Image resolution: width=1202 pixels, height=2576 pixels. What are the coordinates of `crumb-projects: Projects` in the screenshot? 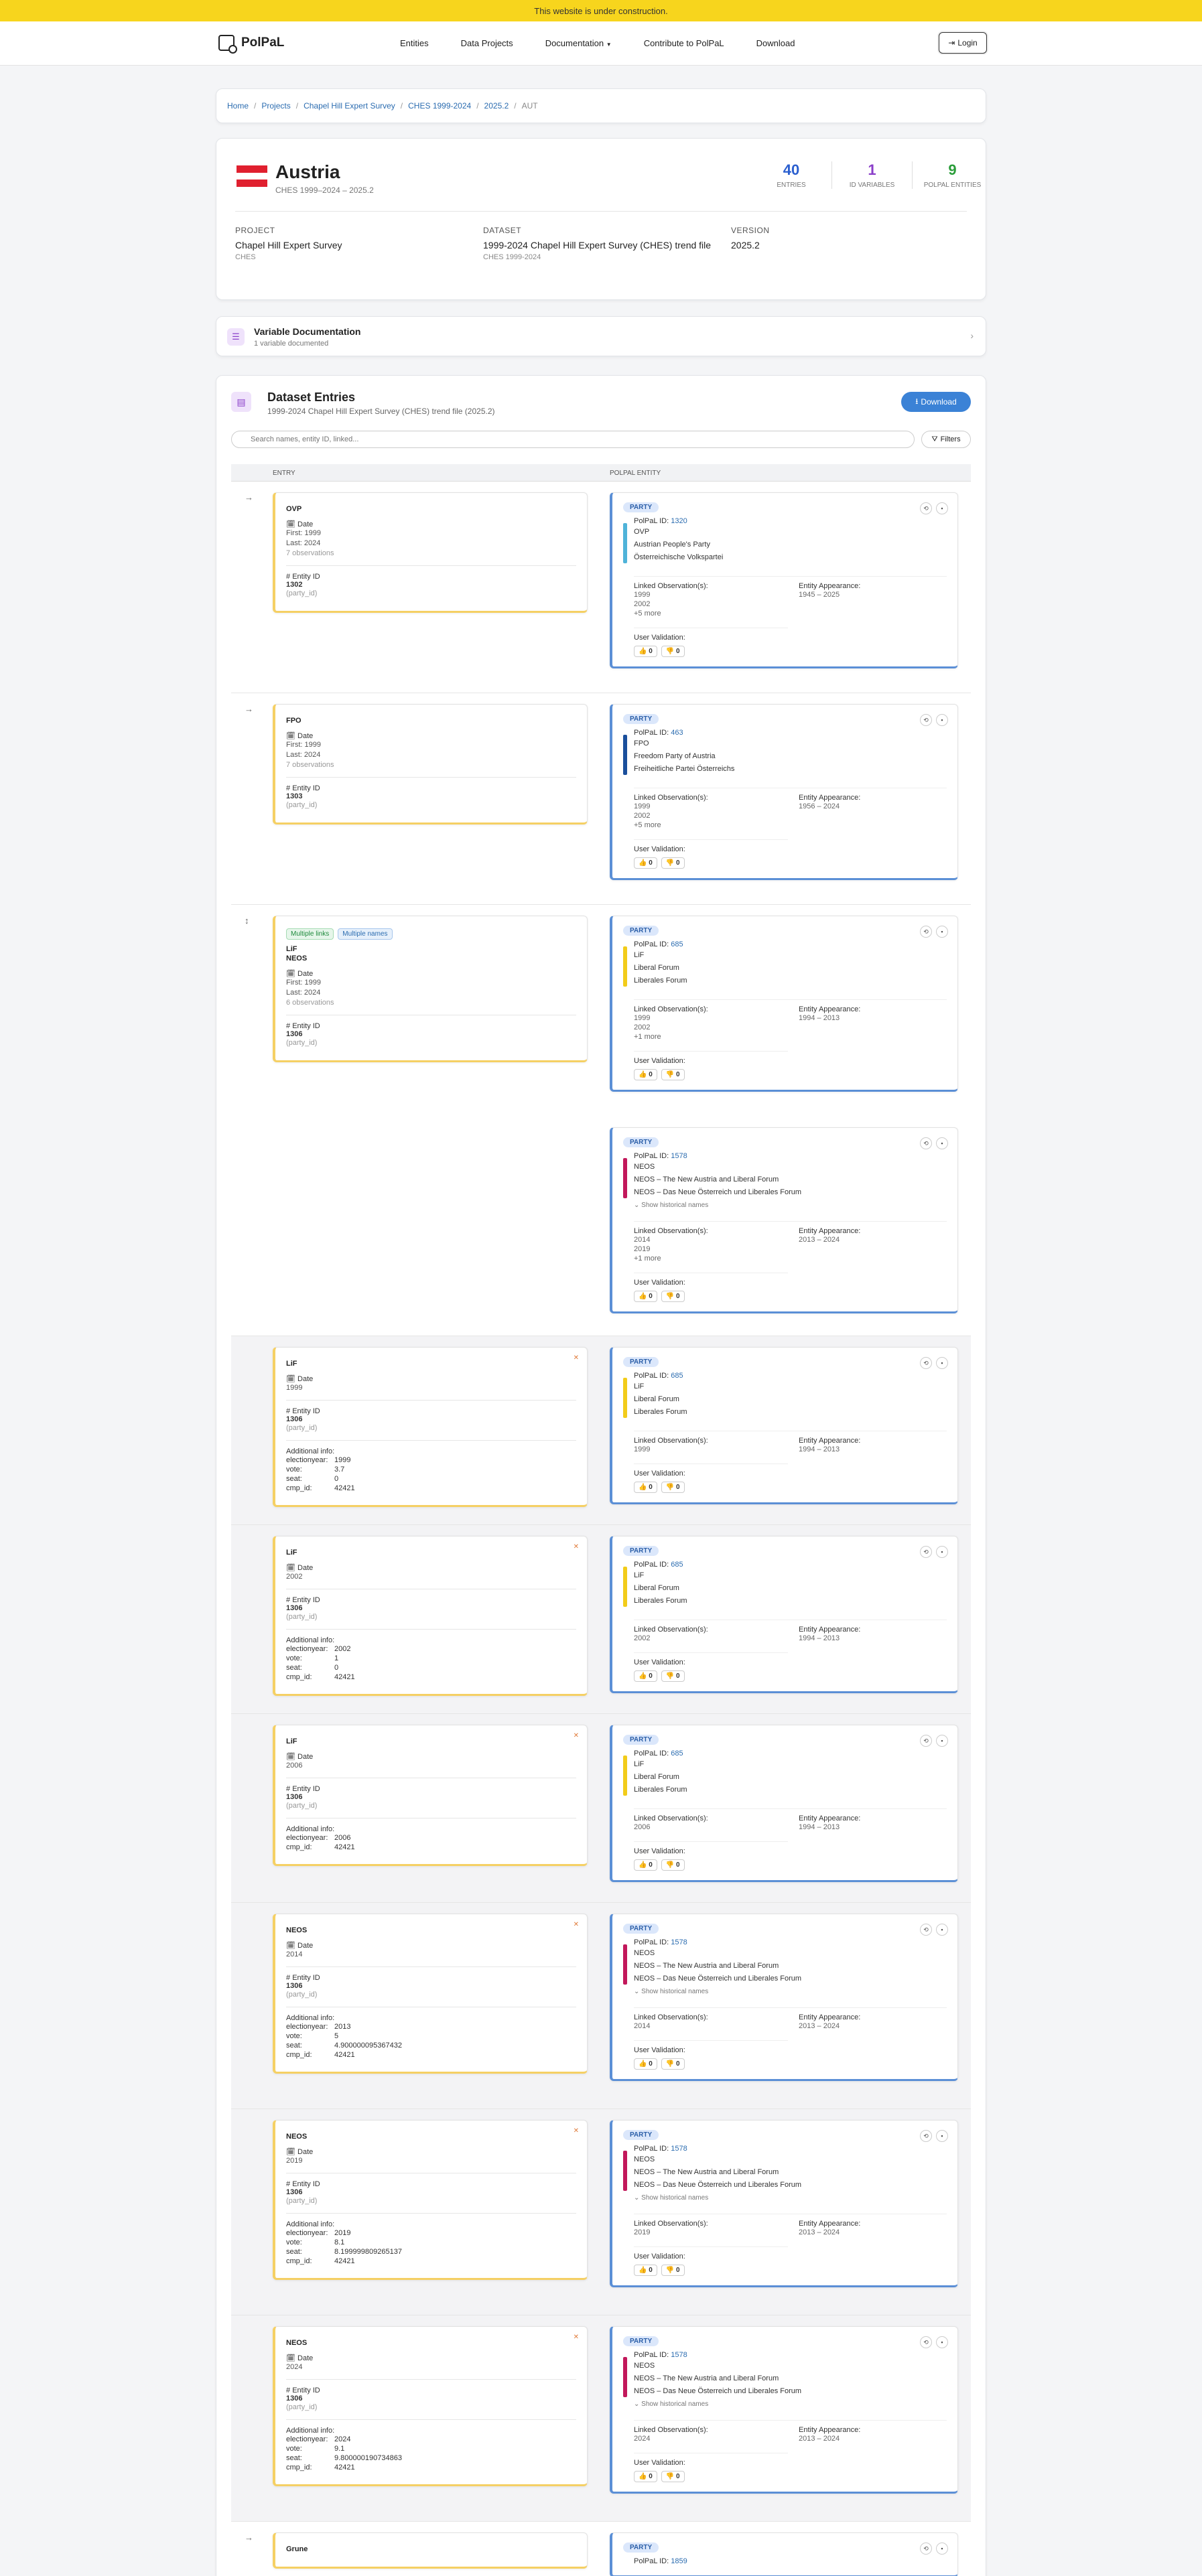 It's located at (275, 106).